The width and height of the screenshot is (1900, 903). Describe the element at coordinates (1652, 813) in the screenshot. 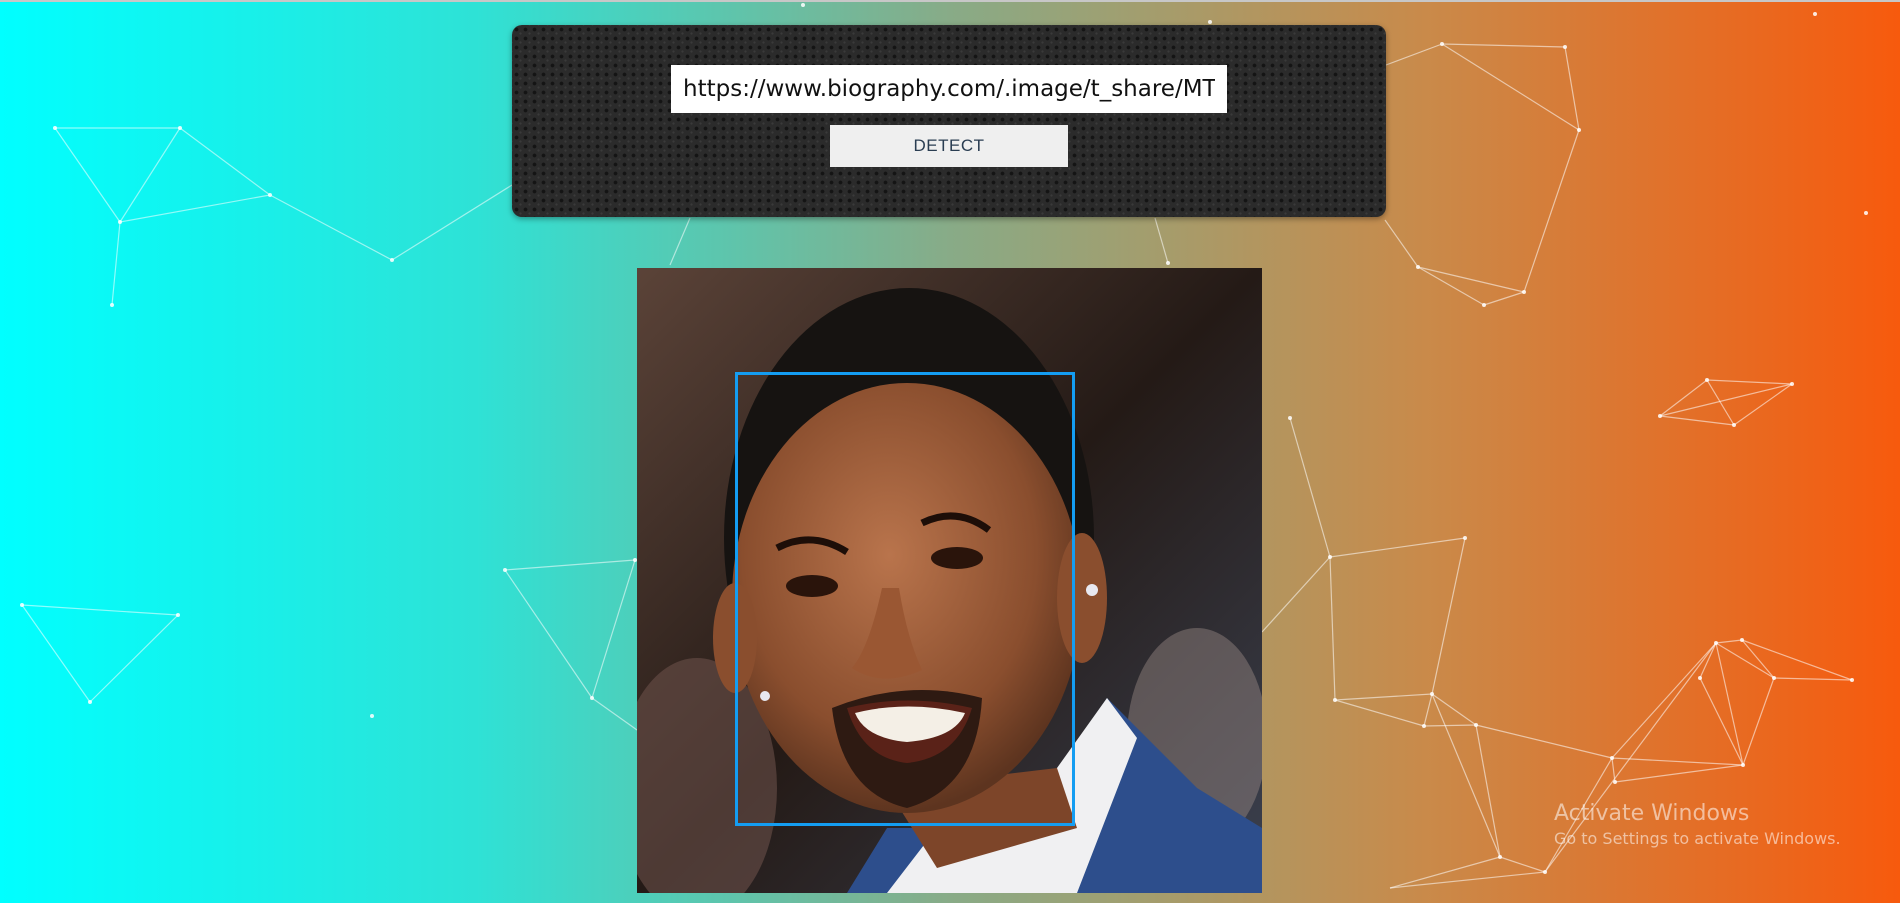

I see `watermark-title: Activate Windows` at that location.